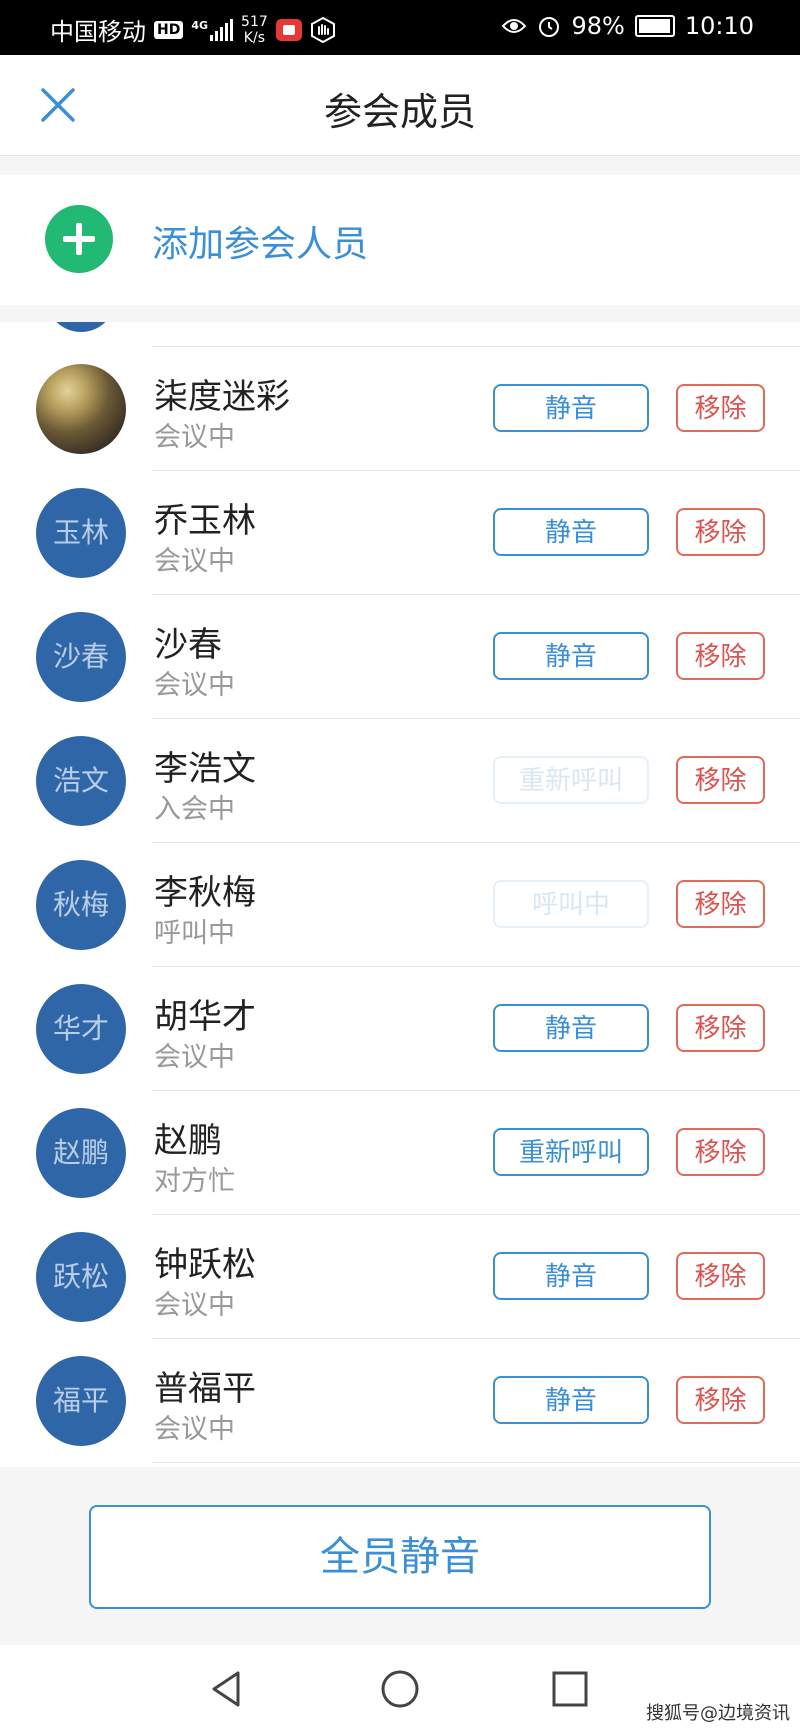 Image resolution: width=800 pixels, height=1733 pixels. Describe the element at coordinates (81, 1401) in the screenshot. I see `avatar: 福平` at that location.